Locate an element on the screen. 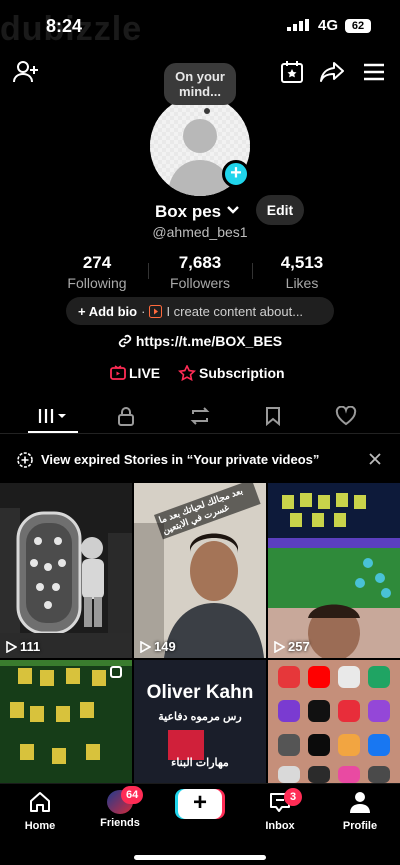 The width and height of the screenshot is (400, 865). bubble-tail is located at coordinates (207, 111).